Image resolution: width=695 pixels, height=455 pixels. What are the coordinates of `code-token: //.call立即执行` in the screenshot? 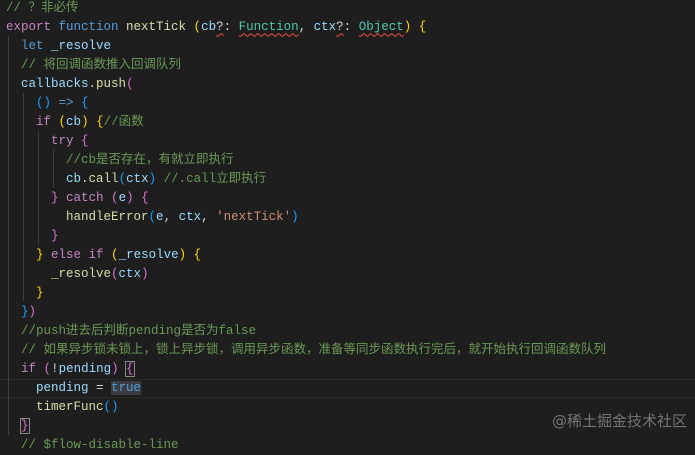 It's located at (215, 178).